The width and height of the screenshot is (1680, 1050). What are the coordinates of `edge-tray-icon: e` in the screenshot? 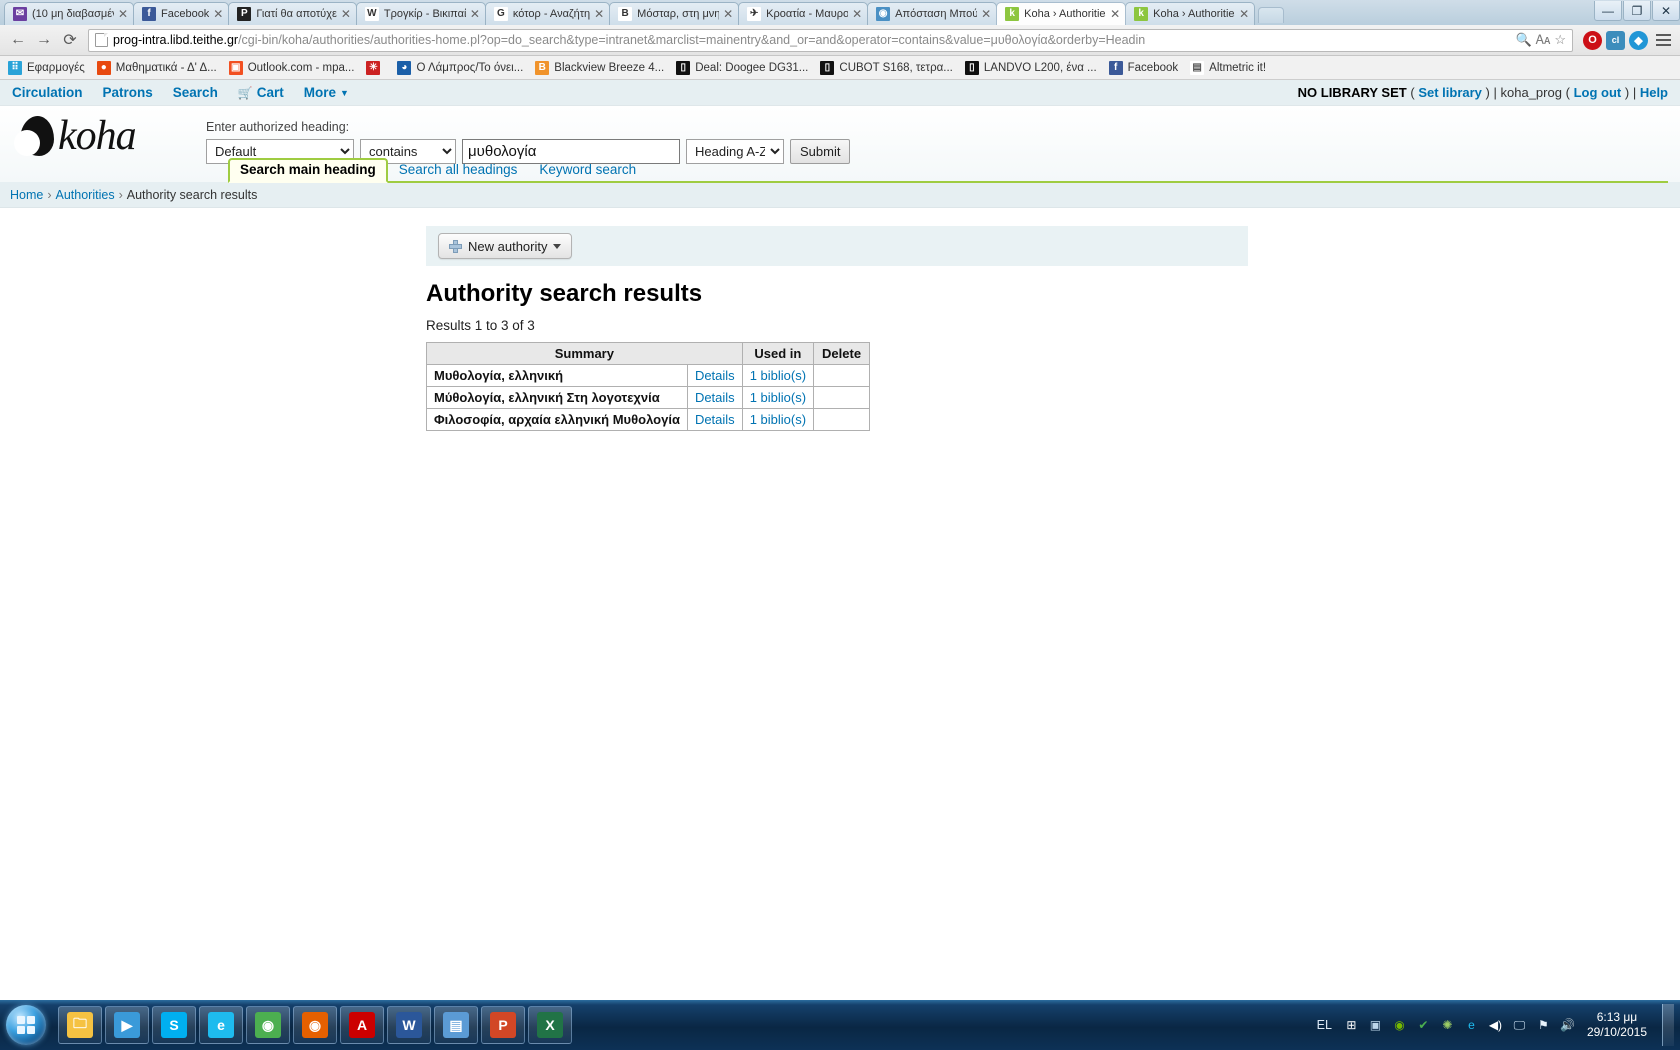 It's located at (1471, 1025).